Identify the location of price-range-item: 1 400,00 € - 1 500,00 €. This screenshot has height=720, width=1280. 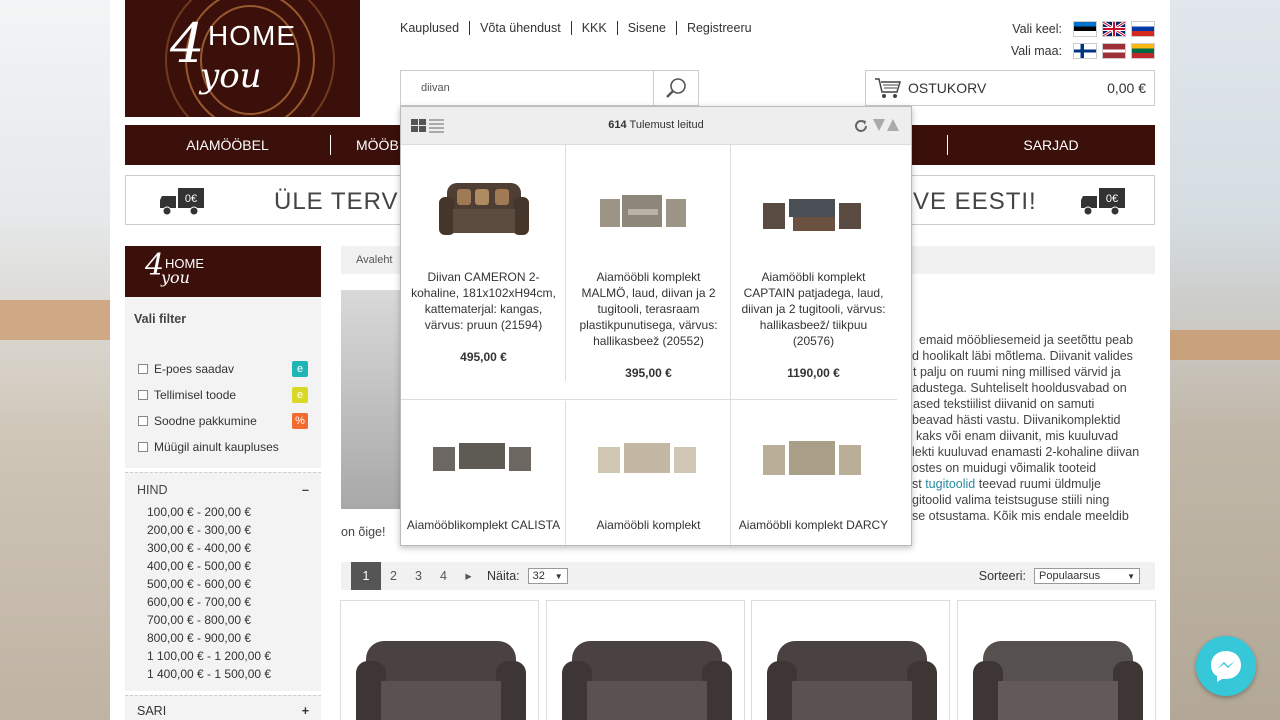
(223, 674).